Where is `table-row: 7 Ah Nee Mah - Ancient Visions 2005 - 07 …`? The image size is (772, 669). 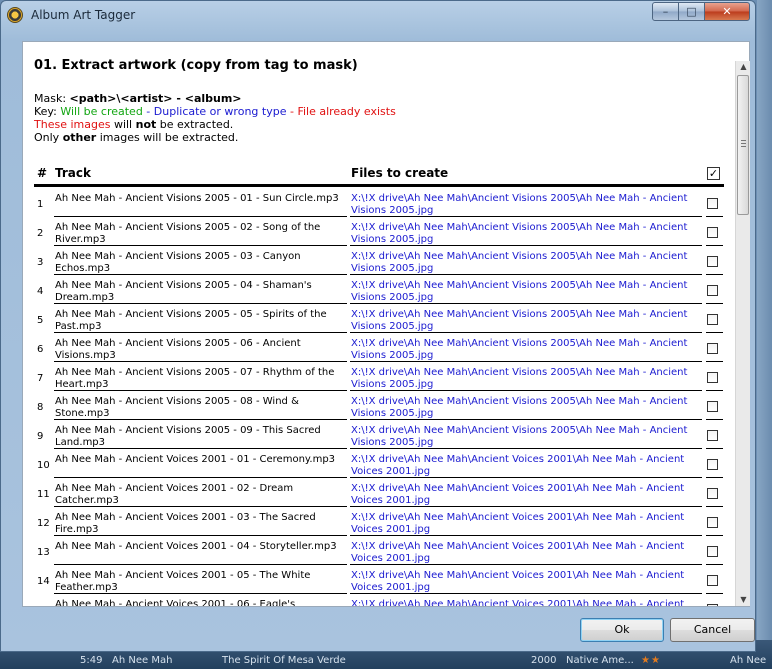
table-row: 7 Ah Nee Mah - Ancient Visions 2005 - 07 … is located at coordinates (379, 377).